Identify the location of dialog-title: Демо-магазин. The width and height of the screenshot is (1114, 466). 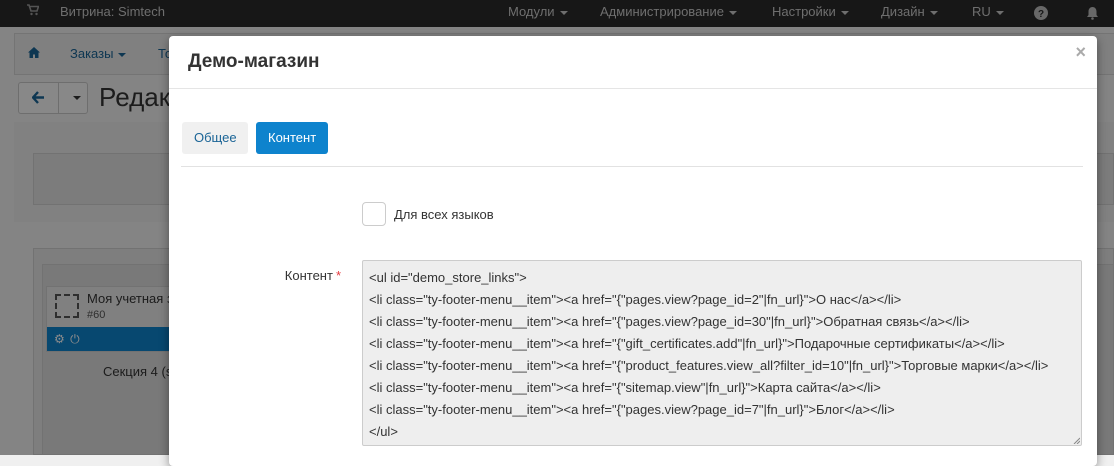
(254, 61).